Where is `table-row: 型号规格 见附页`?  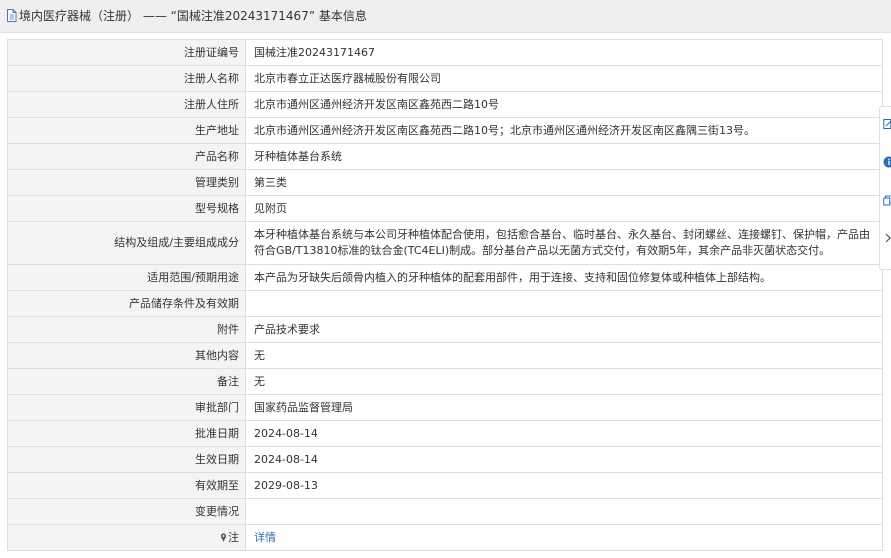
table-row: 型号规格 见附页 is located at coordinates (445, 208).